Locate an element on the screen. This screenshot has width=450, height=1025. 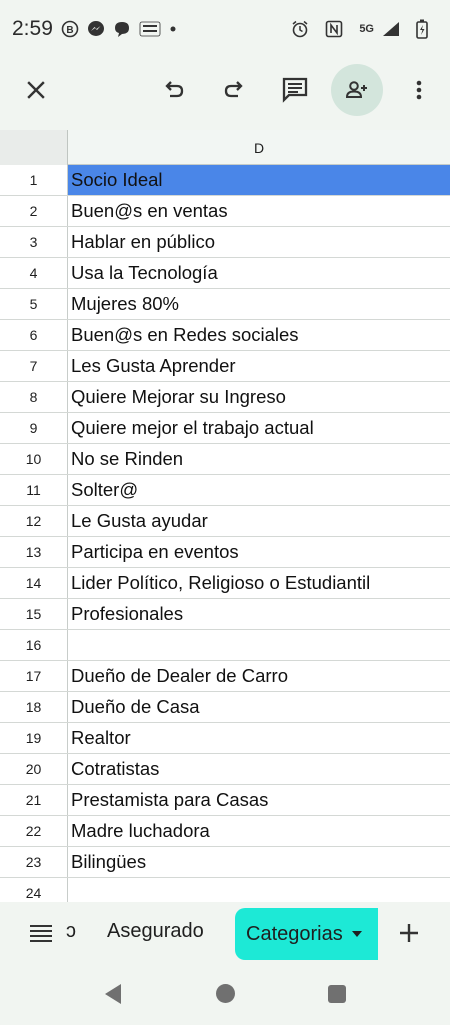
table-row: 8 Quiere Mejorar su Ingreso is located at coordinates (225, 397).